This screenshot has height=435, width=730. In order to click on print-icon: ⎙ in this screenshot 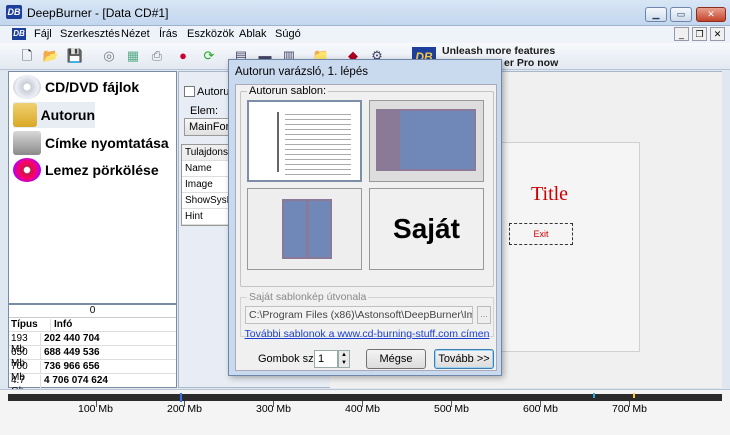, I will do `click(157, 56)`.